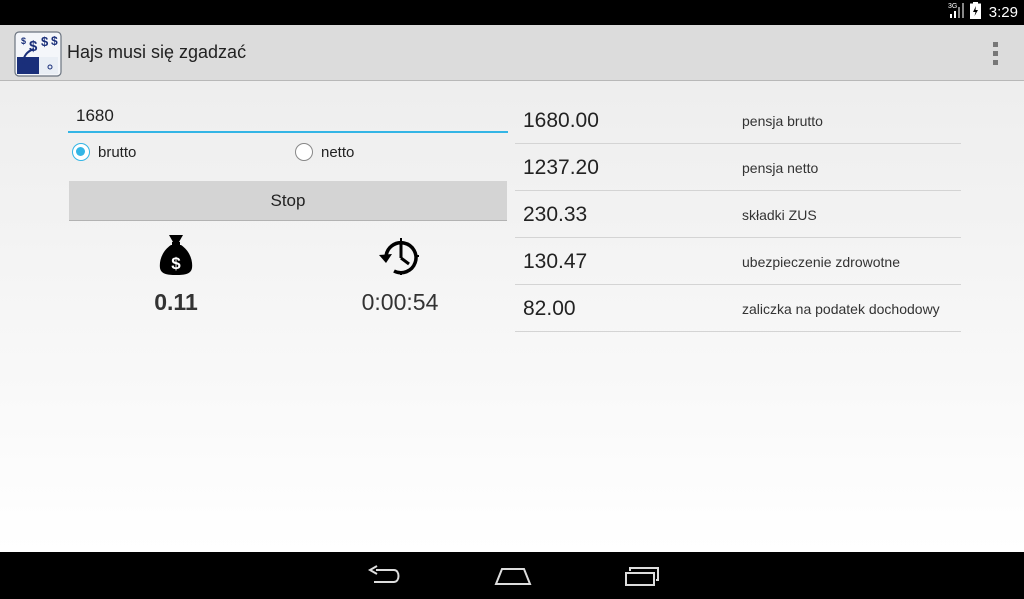 The image size is (1024, 599). I want to click on result-value: 130.47, so click(555, 261).